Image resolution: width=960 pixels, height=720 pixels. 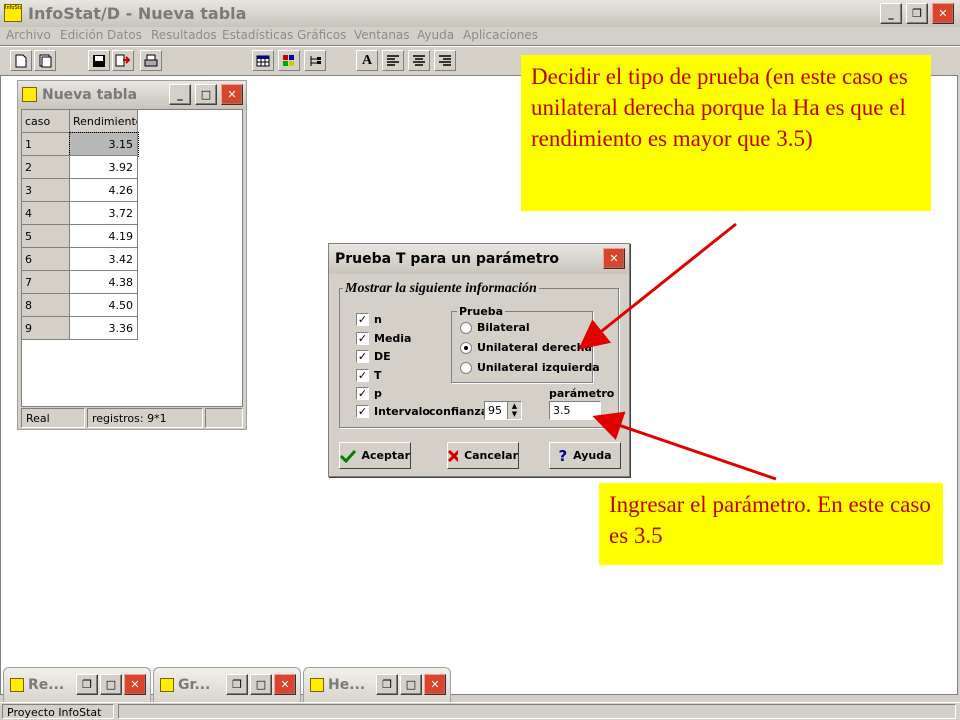 I want to click on annotation-arrows, so click(x=677, y=351).